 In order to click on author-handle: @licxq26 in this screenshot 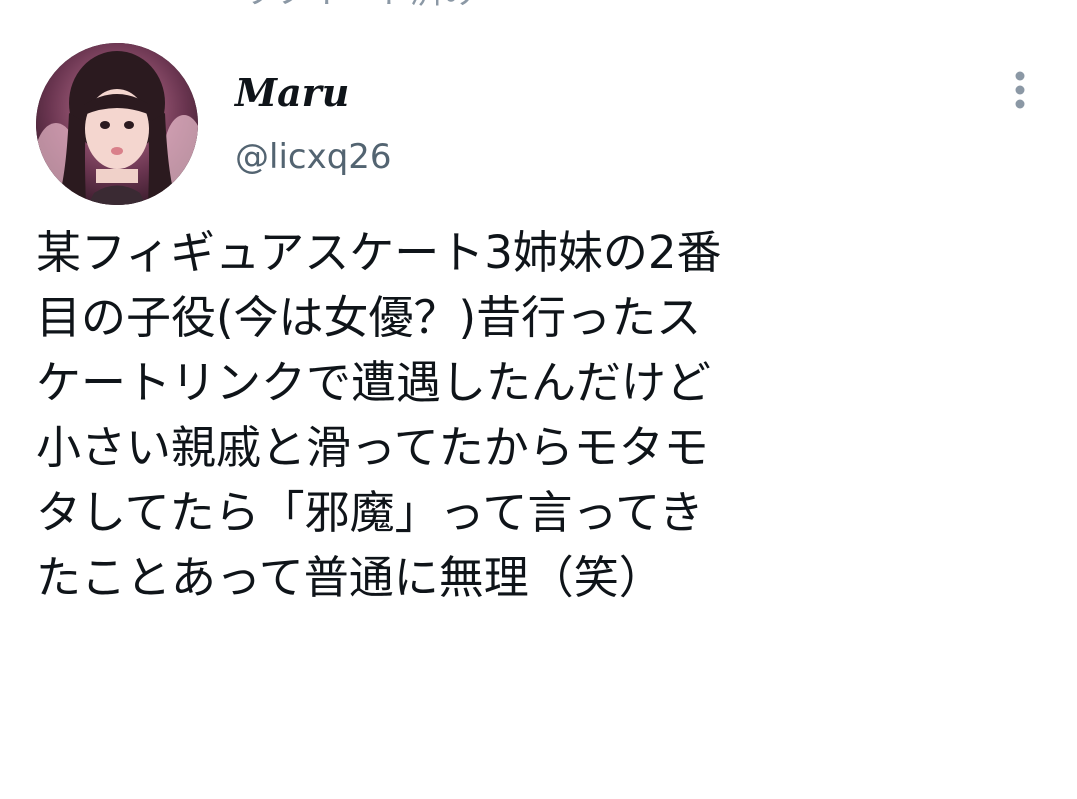, I will do `click(313, 157)`.